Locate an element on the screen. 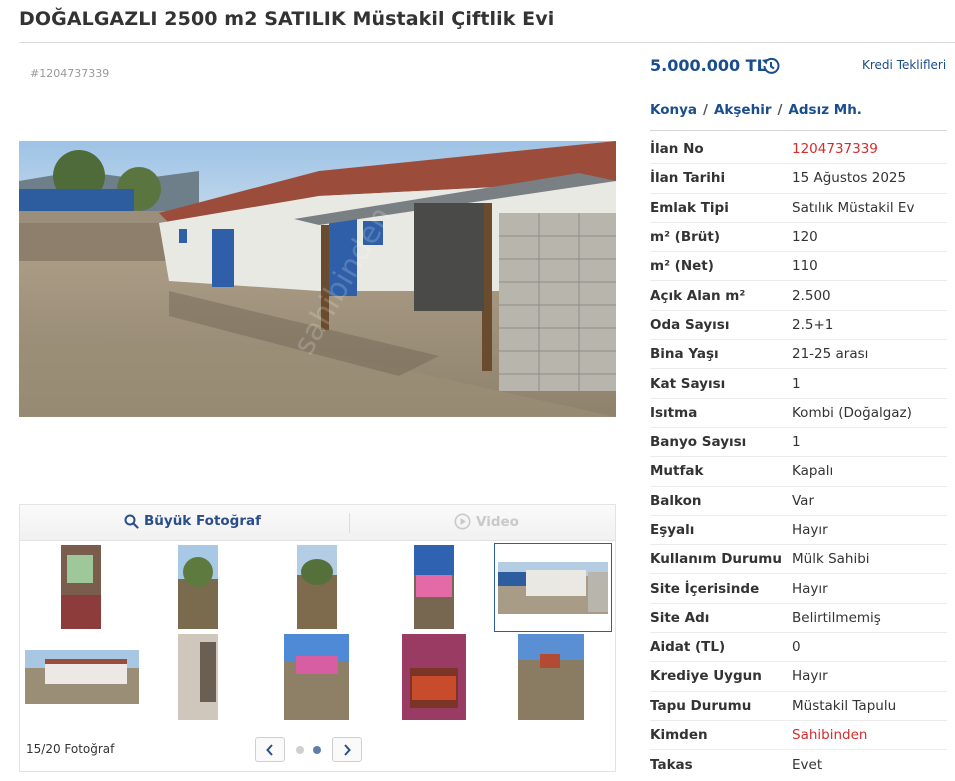  listing-id-tag: #1204737339 is located at coordinates (70, 73).